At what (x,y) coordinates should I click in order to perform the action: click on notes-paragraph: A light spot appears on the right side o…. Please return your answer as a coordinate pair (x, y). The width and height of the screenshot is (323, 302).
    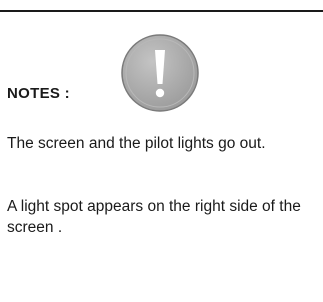
    Looking at the image, I should click on (154, 217).